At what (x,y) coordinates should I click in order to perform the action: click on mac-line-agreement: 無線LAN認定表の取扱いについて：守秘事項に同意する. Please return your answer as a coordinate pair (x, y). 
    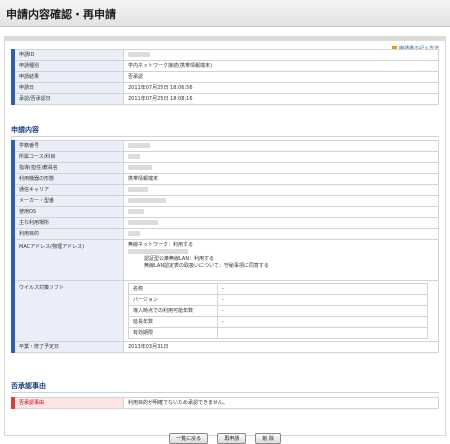
    Looking at the image, I should click on (206, 266).